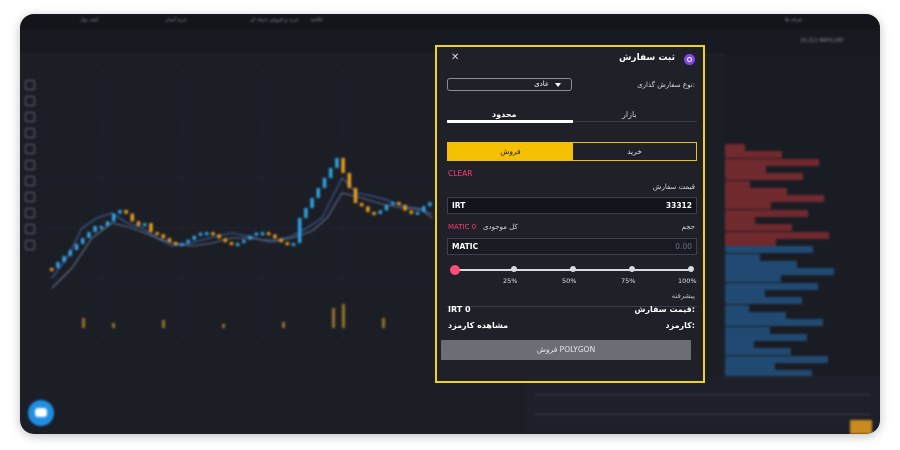 Image resolution: width=900 pixels, height=450 pixels. Describe the element at coordinates (500, 227) in the screenshot. I see `balance-label: کل موجودی` at that location.